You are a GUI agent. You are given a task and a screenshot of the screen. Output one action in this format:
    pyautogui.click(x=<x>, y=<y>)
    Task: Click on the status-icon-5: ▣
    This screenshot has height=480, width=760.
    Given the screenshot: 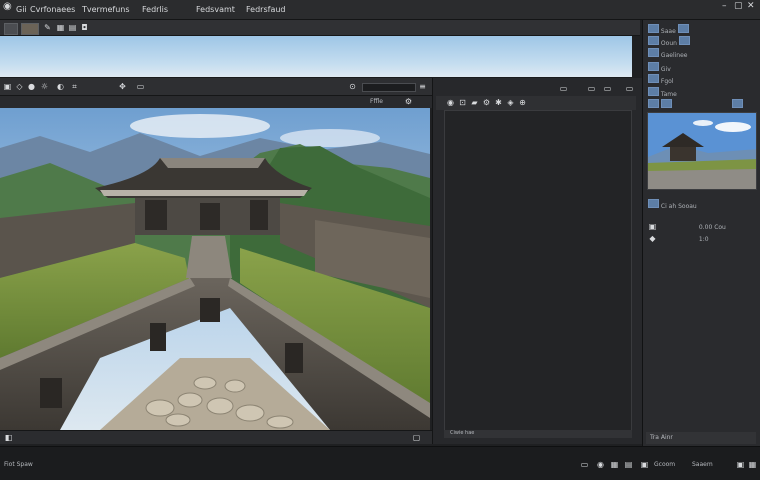 What is the action you would take?
    pyautogui.click(x=644, y=464)
    